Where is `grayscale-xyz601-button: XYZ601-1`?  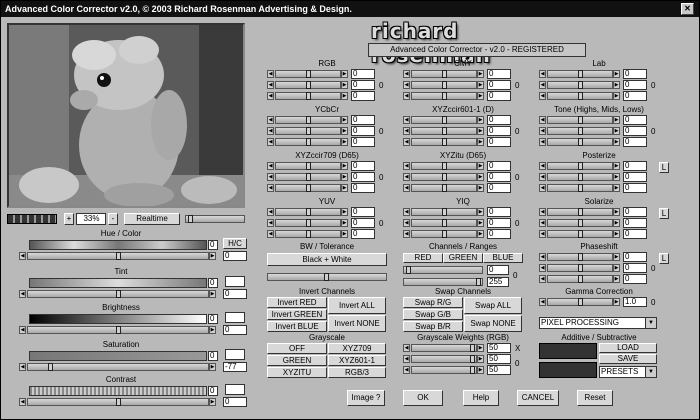 grayscale-xyz601-button: XYZ601-1 is located at coordinates (357, 360).